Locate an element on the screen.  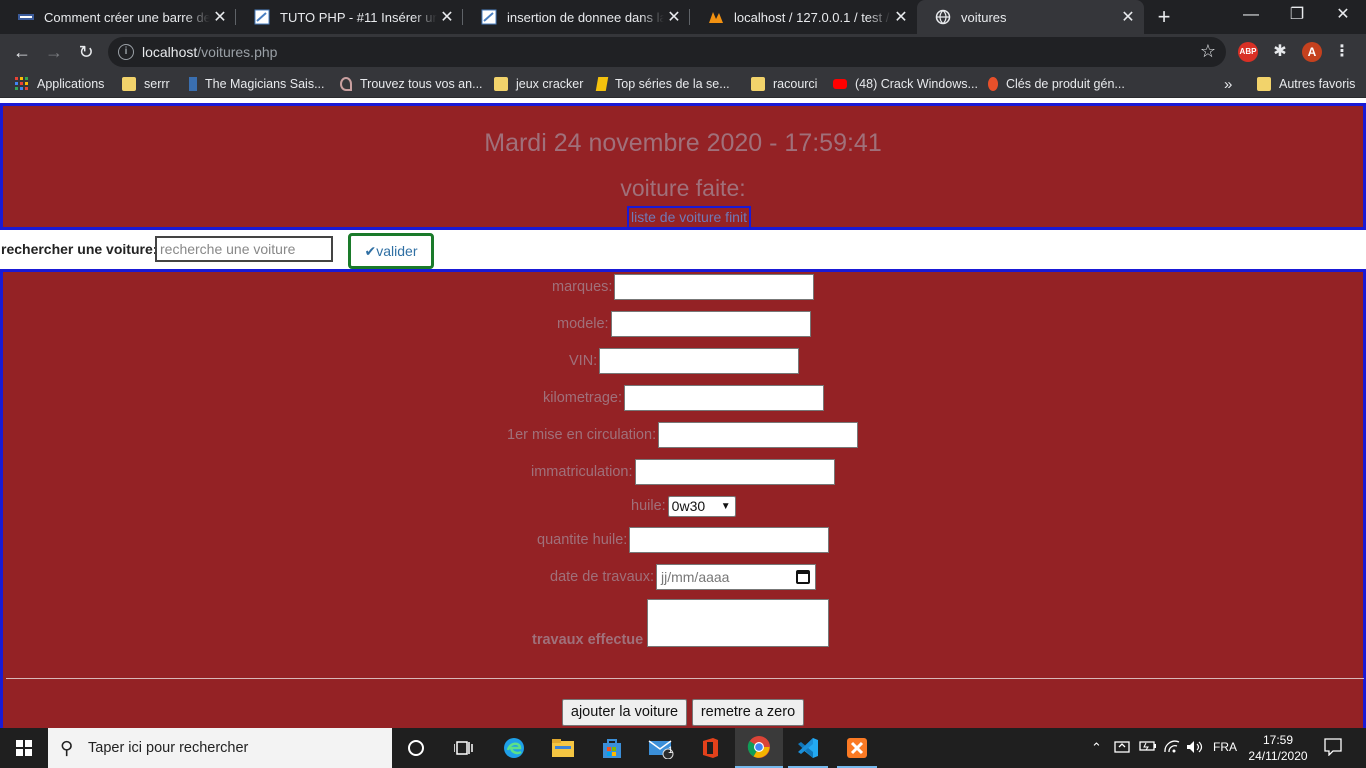
quantite-huile-label: quantite huile: is located at coordinates (582, 540).